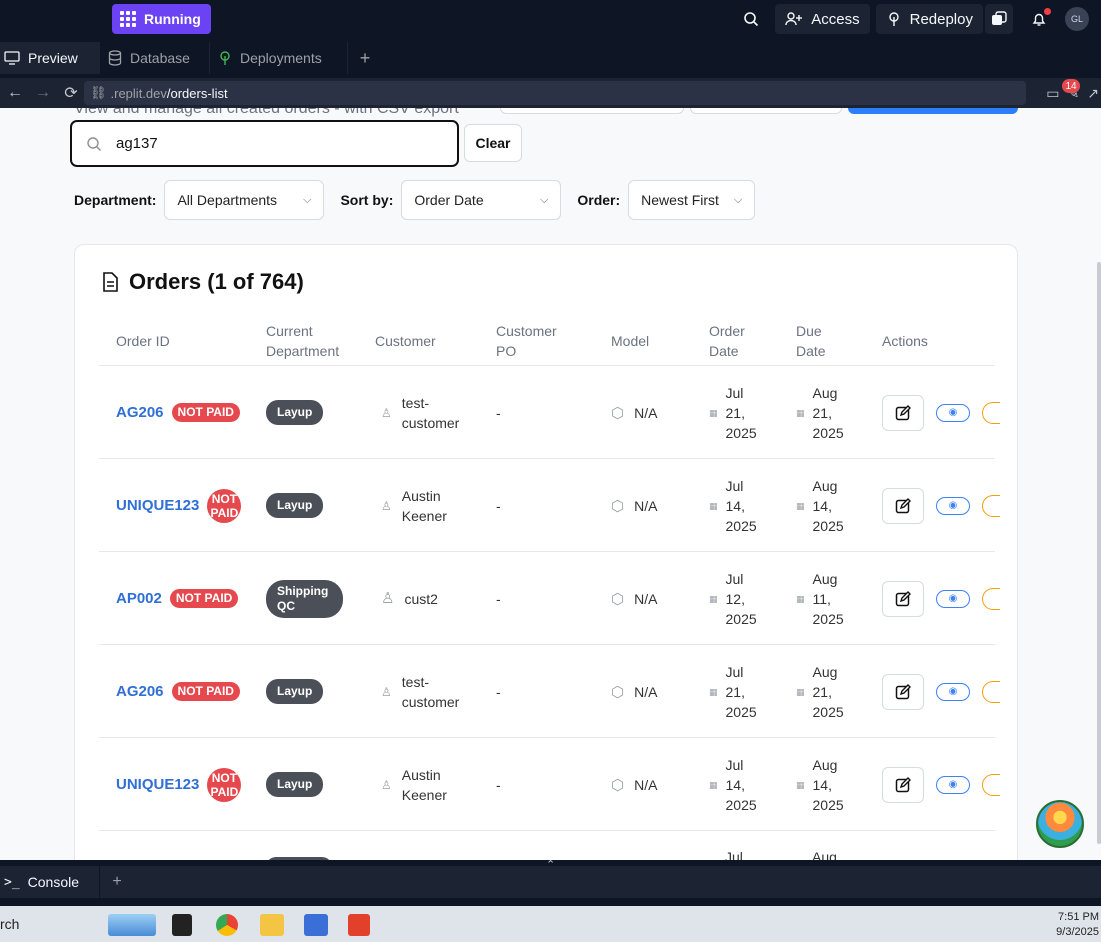 This screenshot has width=1101, height=942. Describe the element at coordinates (279, 58) in the screenshot. I see `tab-deployments: Deployments` at that location.